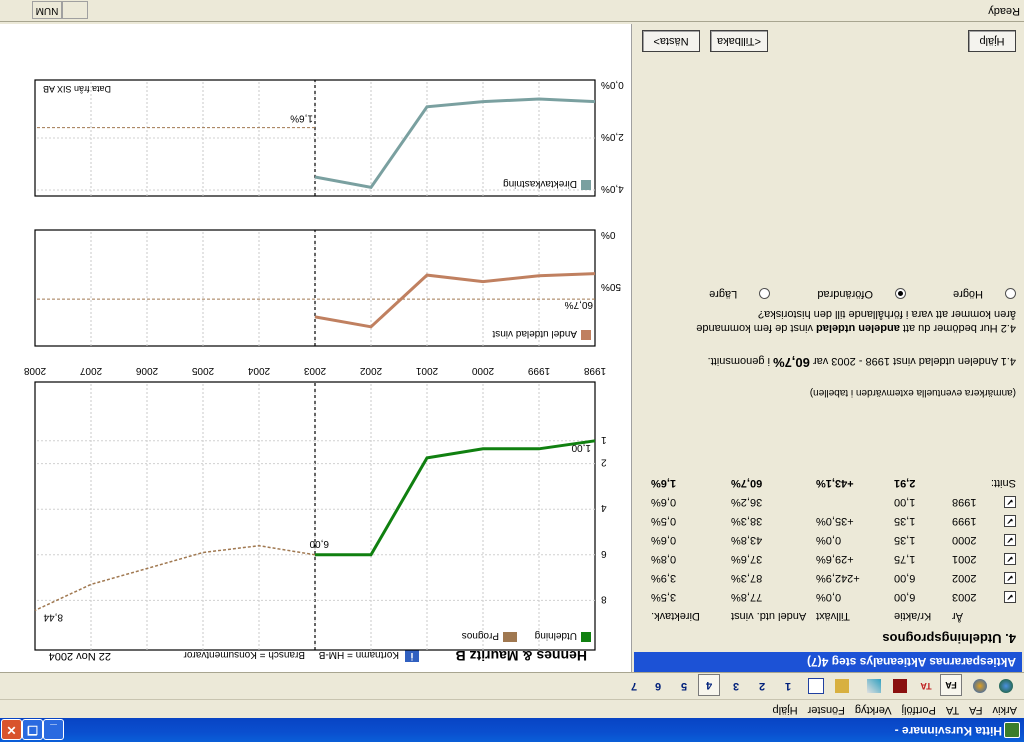  Describe the element at coordinates (684, 686) in the screenshot. I see `step-5-button: 5` at that location.